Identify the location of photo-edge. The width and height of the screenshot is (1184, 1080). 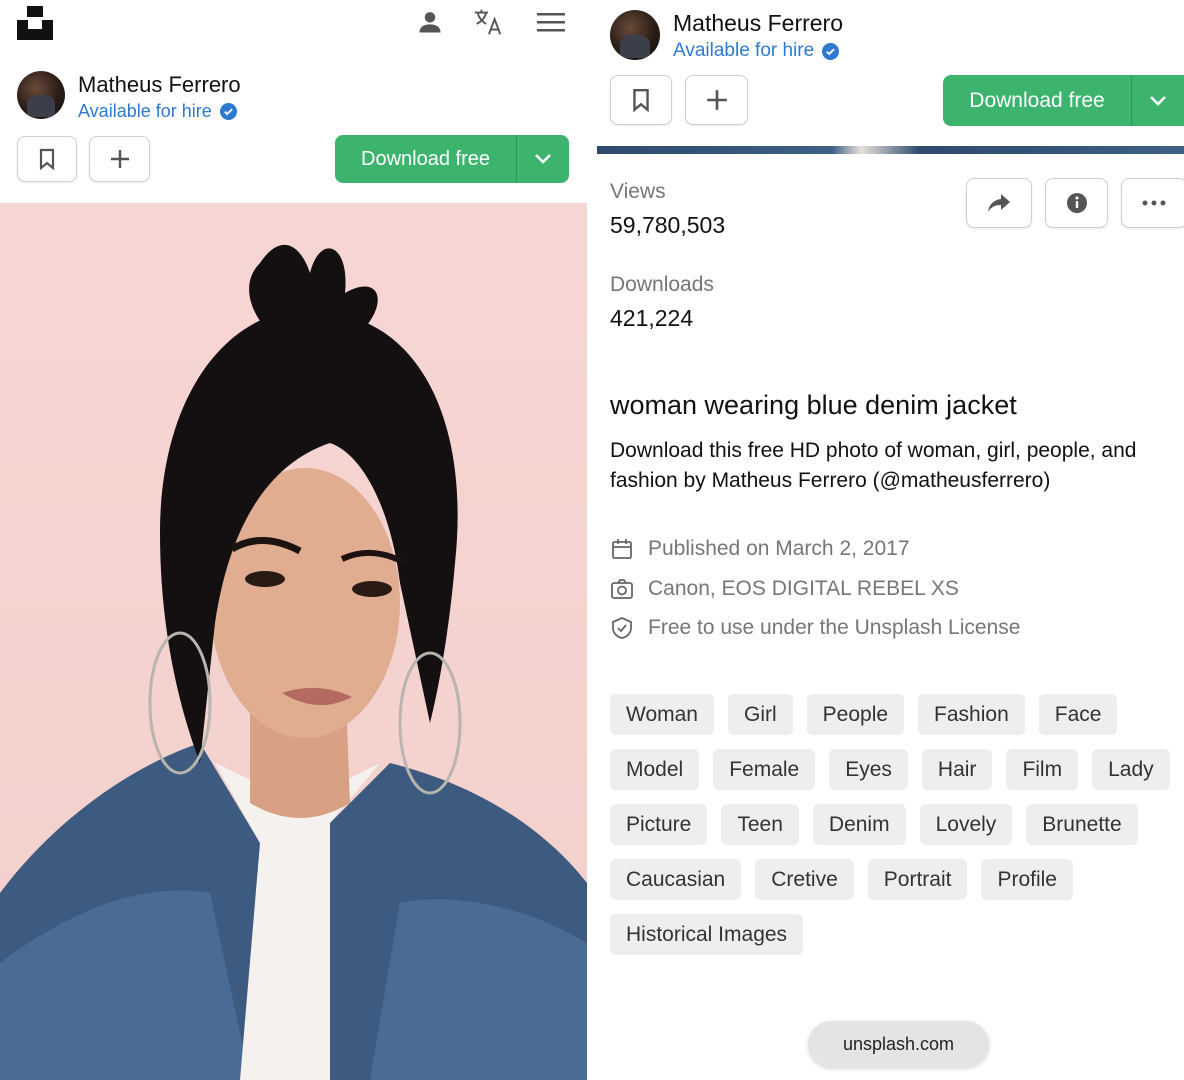
(890, 150).